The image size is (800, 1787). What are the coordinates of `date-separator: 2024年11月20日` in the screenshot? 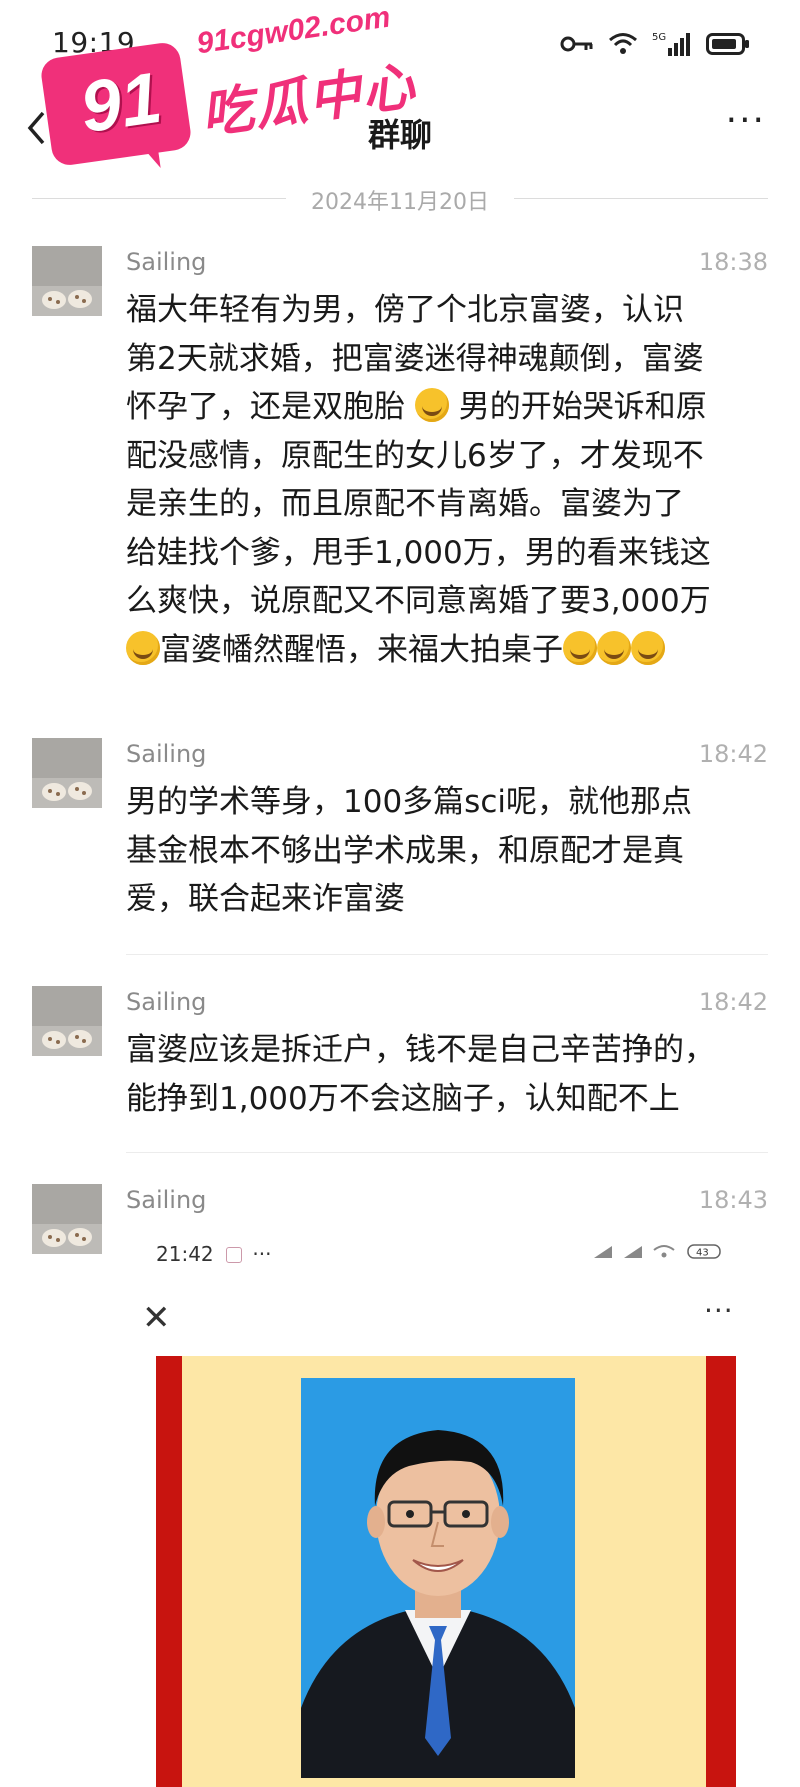 It's located at (400, 202).